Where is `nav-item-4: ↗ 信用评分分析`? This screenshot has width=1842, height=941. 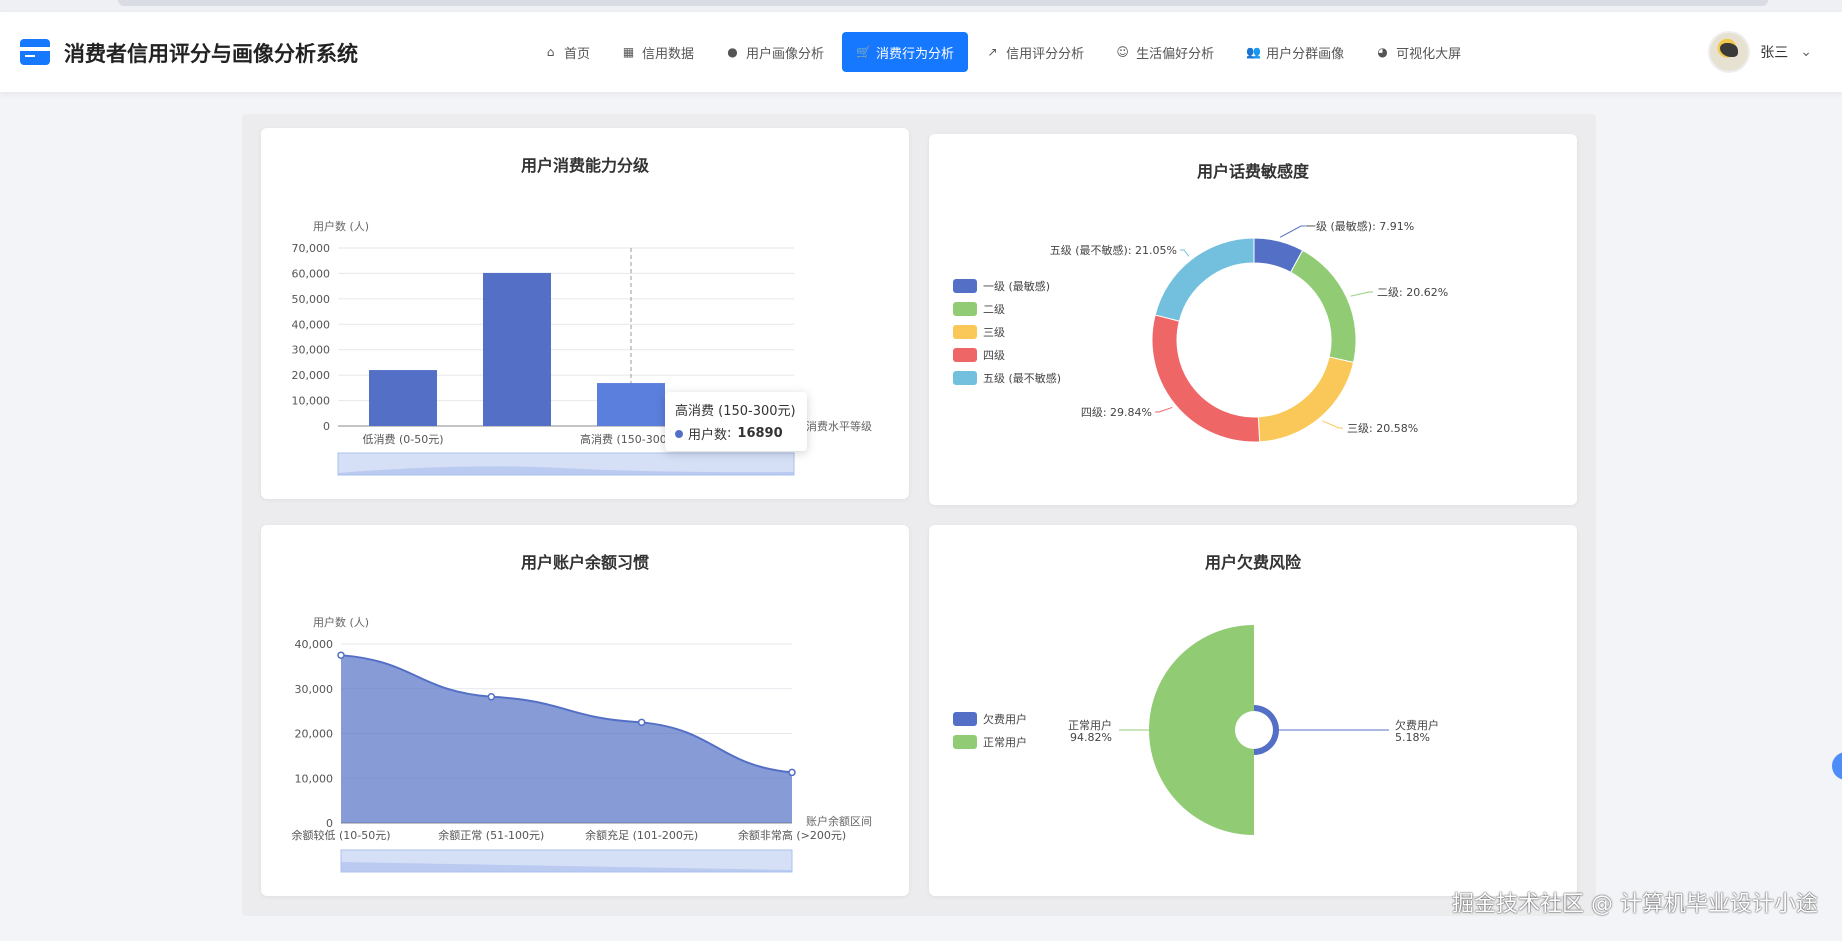
nav-item-4: ↗ 信用评分分析 is located at coordinates (1035, 52).